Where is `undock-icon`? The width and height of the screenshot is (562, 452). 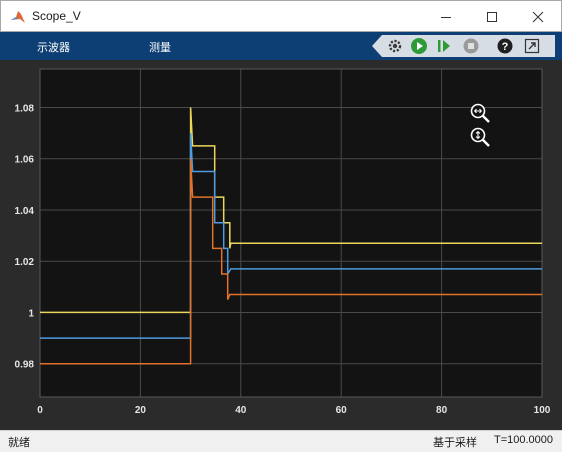 undock-icon is located at coordinates (532, 46).